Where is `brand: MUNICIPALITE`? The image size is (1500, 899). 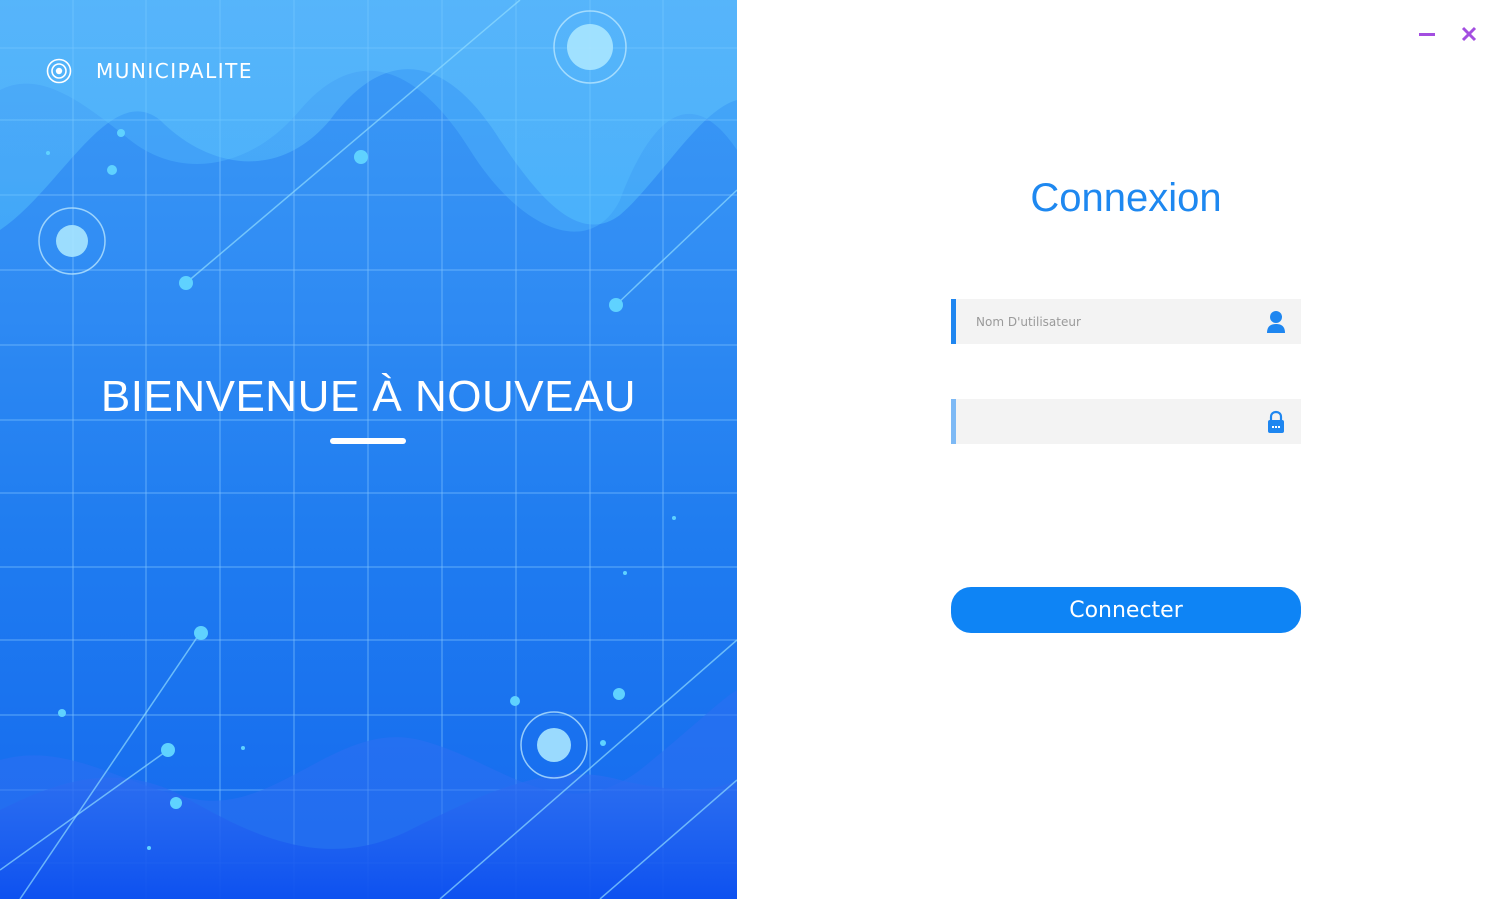 brand: MUNICIPALITE is located at coordinates (149, 71).